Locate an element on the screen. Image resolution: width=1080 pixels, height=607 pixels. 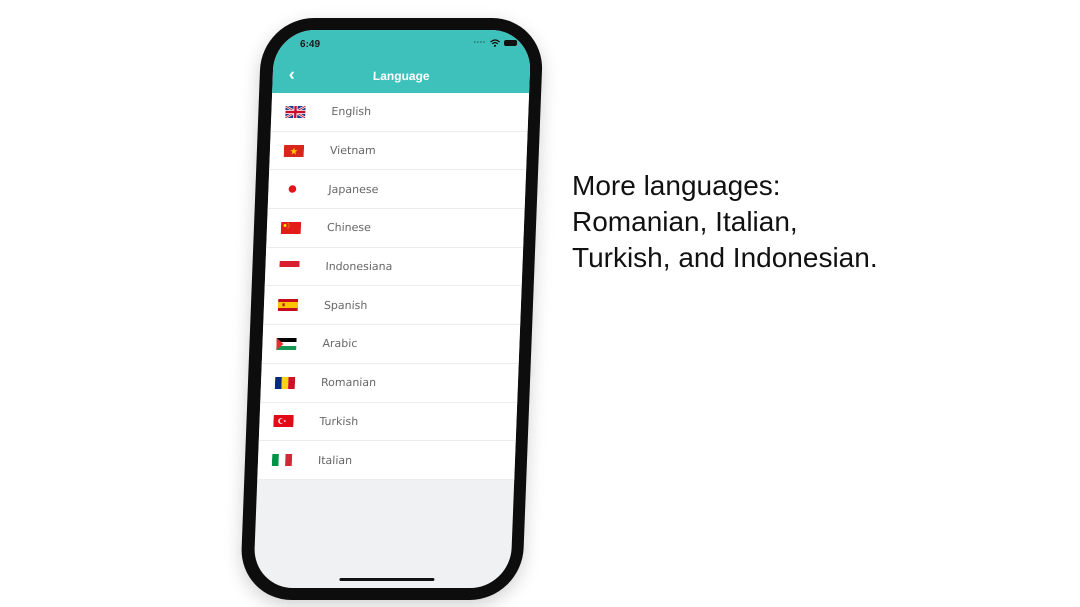
language-item-italian: Italian is located at coordinates (386, 460).